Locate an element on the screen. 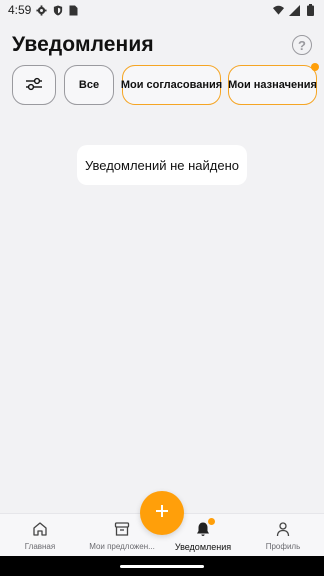 The height and width of the screenshot is (576, 324). nav-item-home: Главная is located at coordinates (40, 535).